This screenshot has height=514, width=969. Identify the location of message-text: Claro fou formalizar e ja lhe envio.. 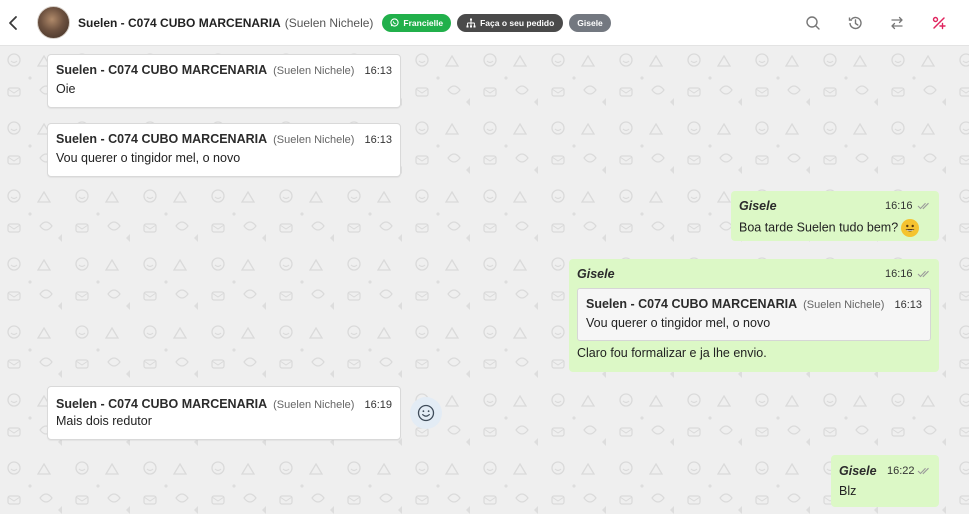
(672, 353).